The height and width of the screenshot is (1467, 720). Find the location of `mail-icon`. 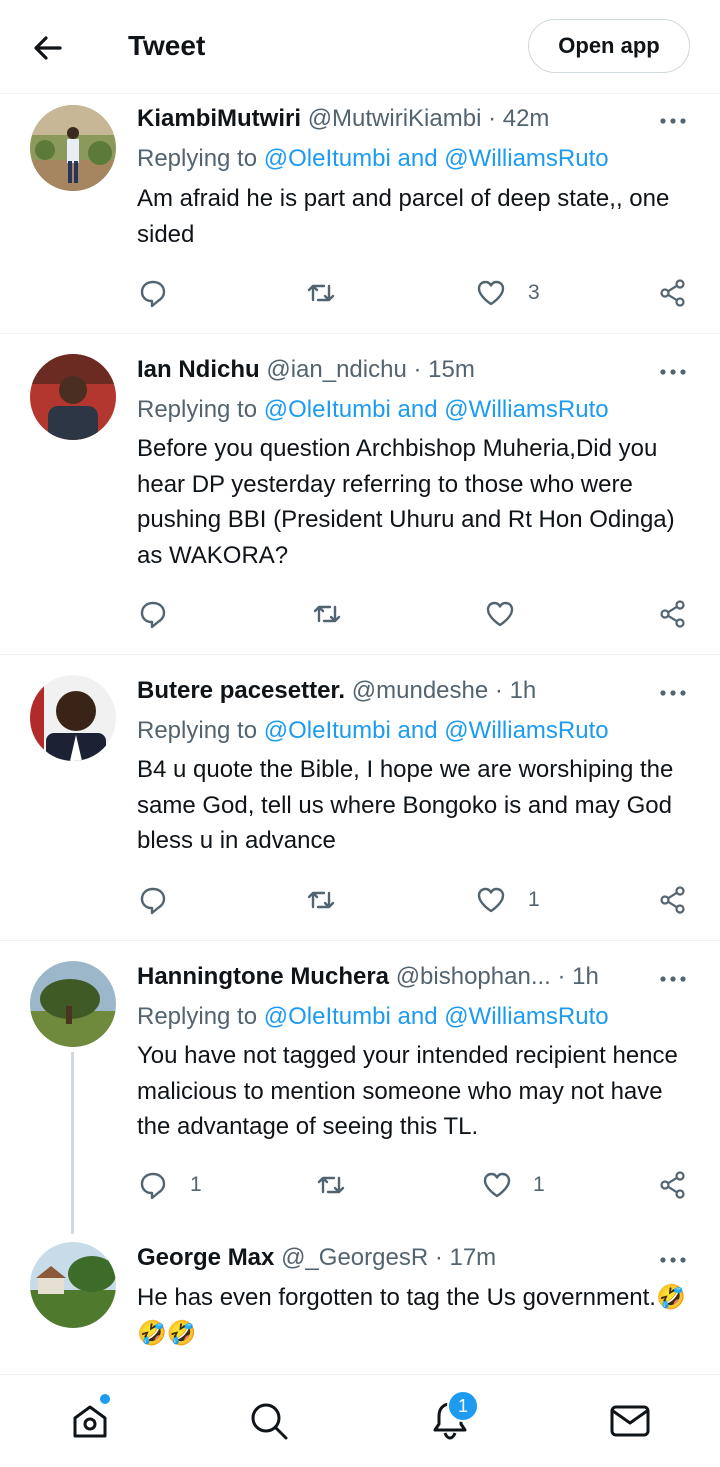

mail-icon is located at coordinates (630, 1421).